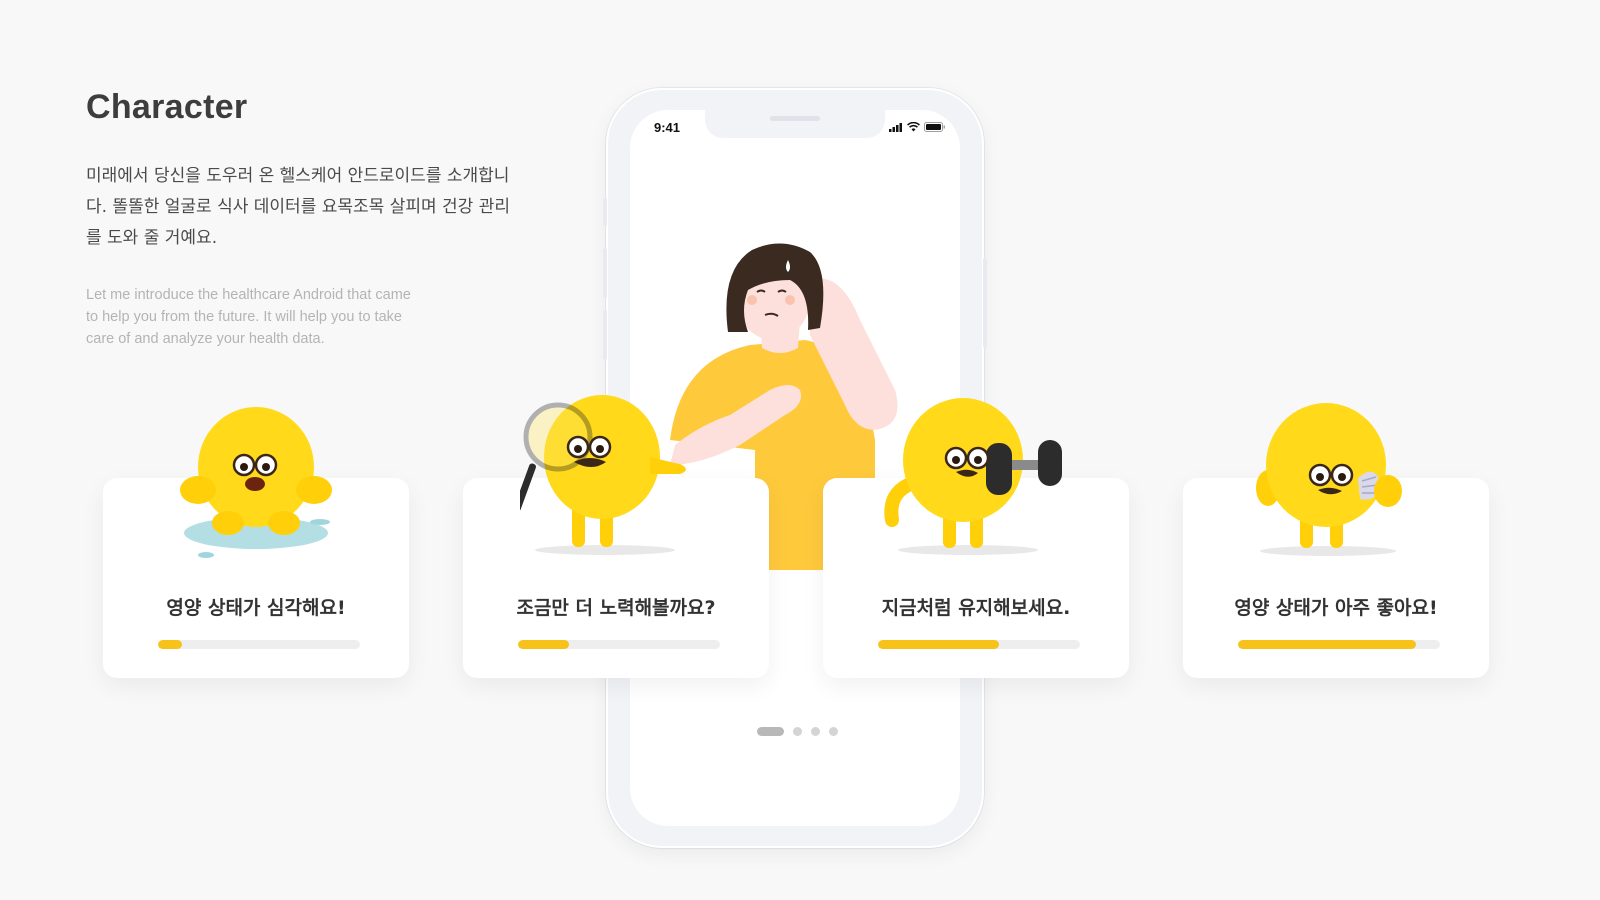 The height and width of the screenshot is (900, 1600). What do you see at coordinates (985, 303) in the screenshot?
I see `phone-power-button` at bounding box center [985, 303].